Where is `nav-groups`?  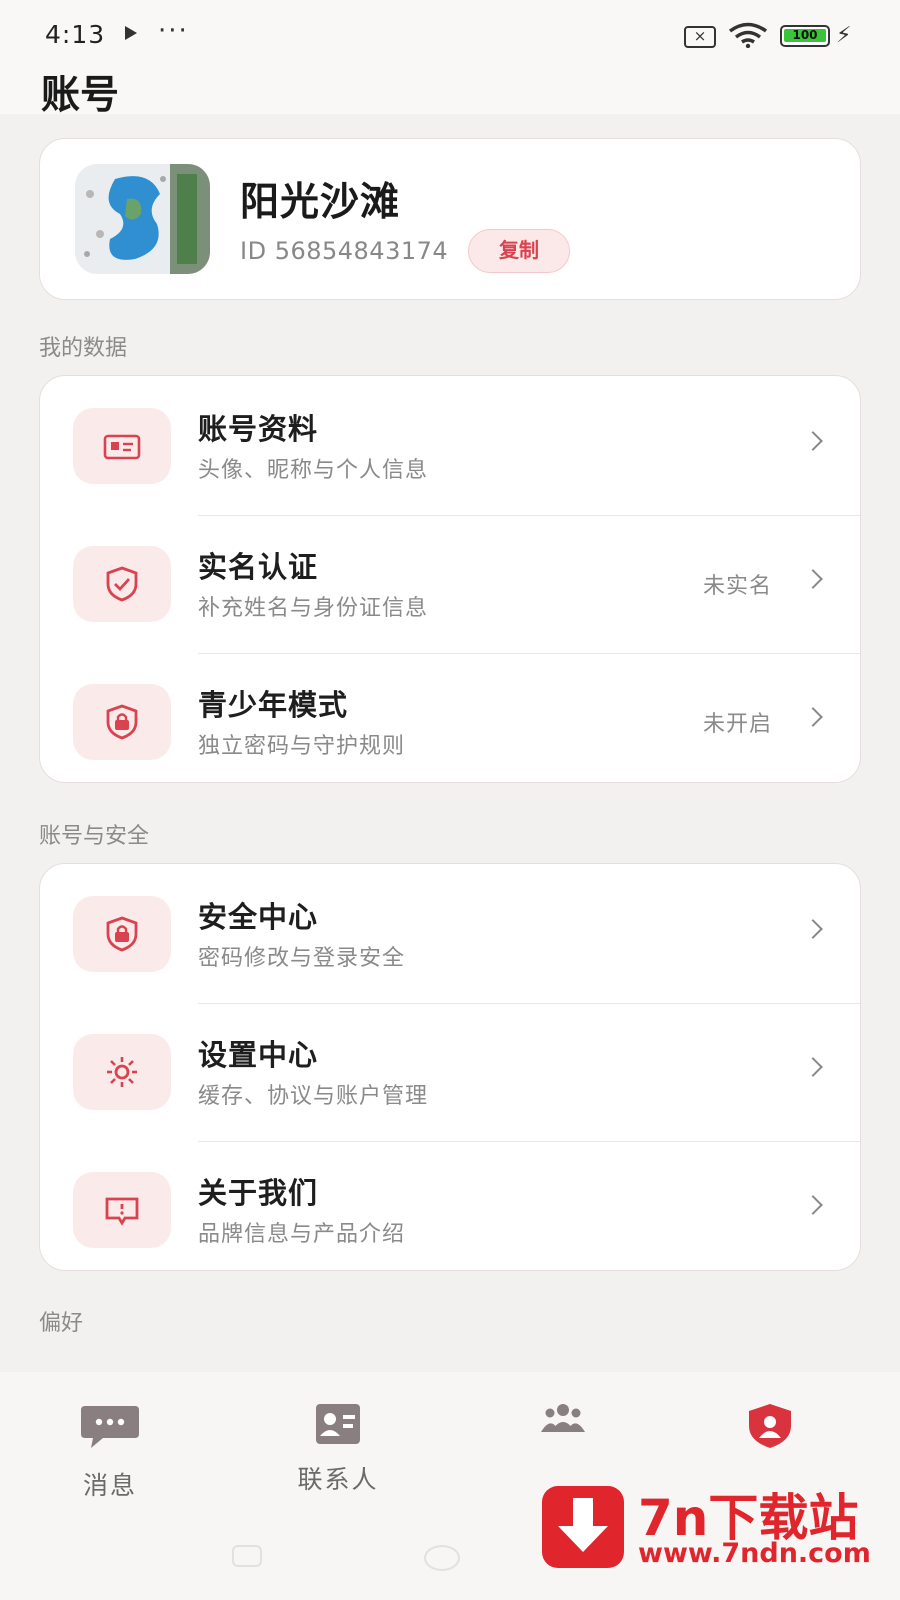
nav-groups is located at coordinates (563, 1421).